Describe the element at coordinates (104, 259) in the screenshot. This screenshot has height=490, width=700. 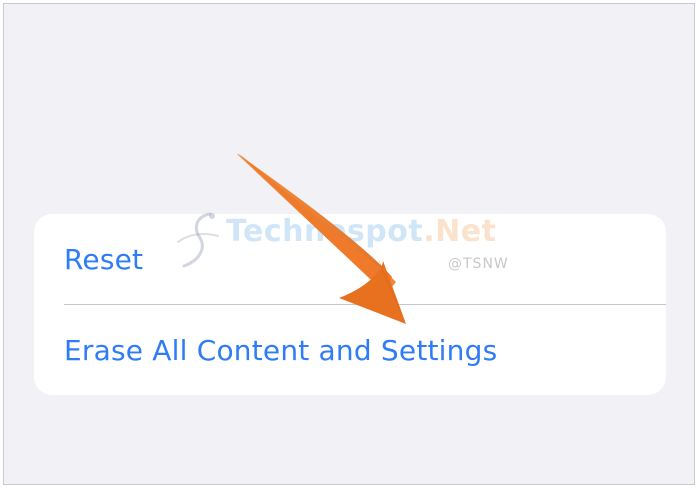
I see `reset-label: Reset` at that location.